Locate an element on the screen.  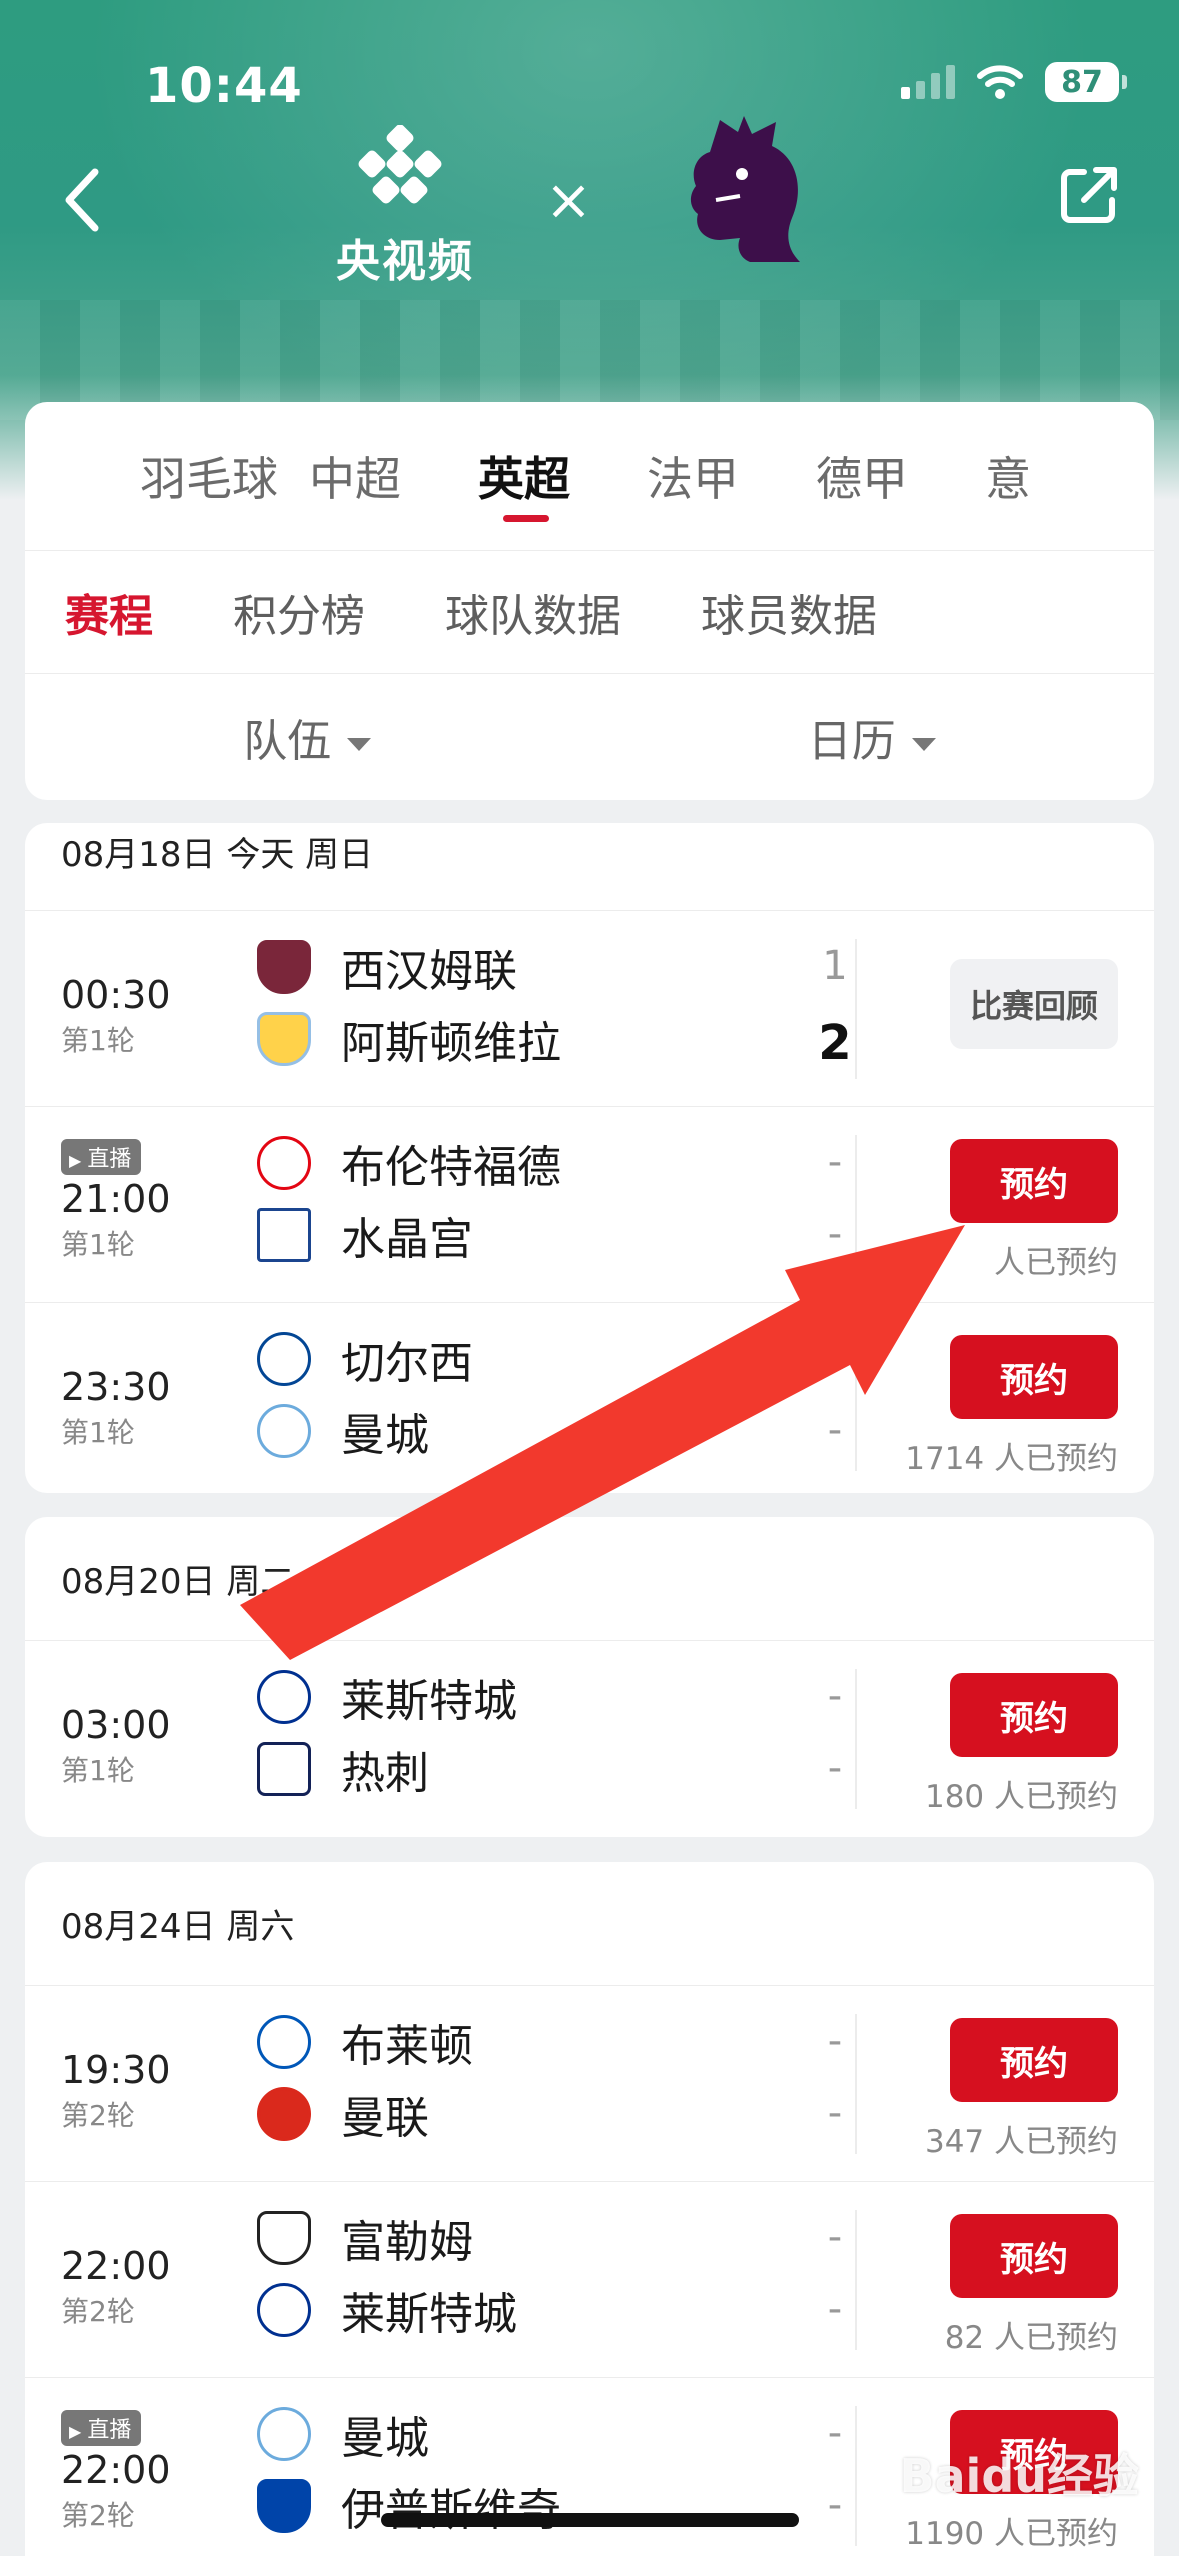
reserve-count: 1714 人已预约 is located at coordinates (1011, 1459).